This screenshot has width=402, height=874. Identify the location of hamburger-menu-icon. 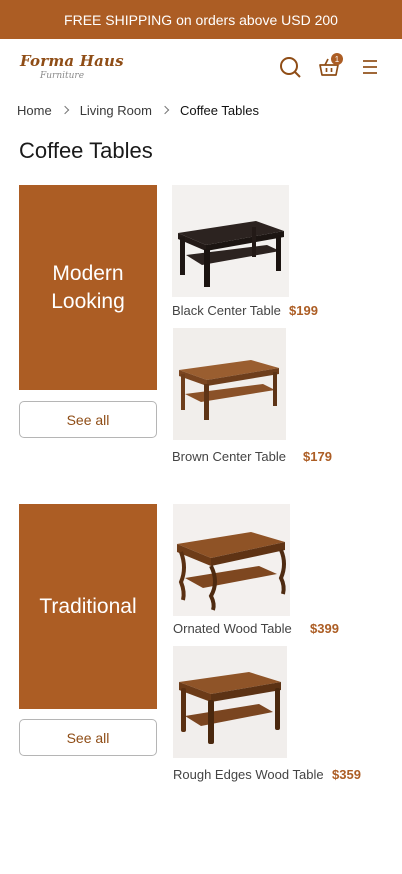
(370, 67).